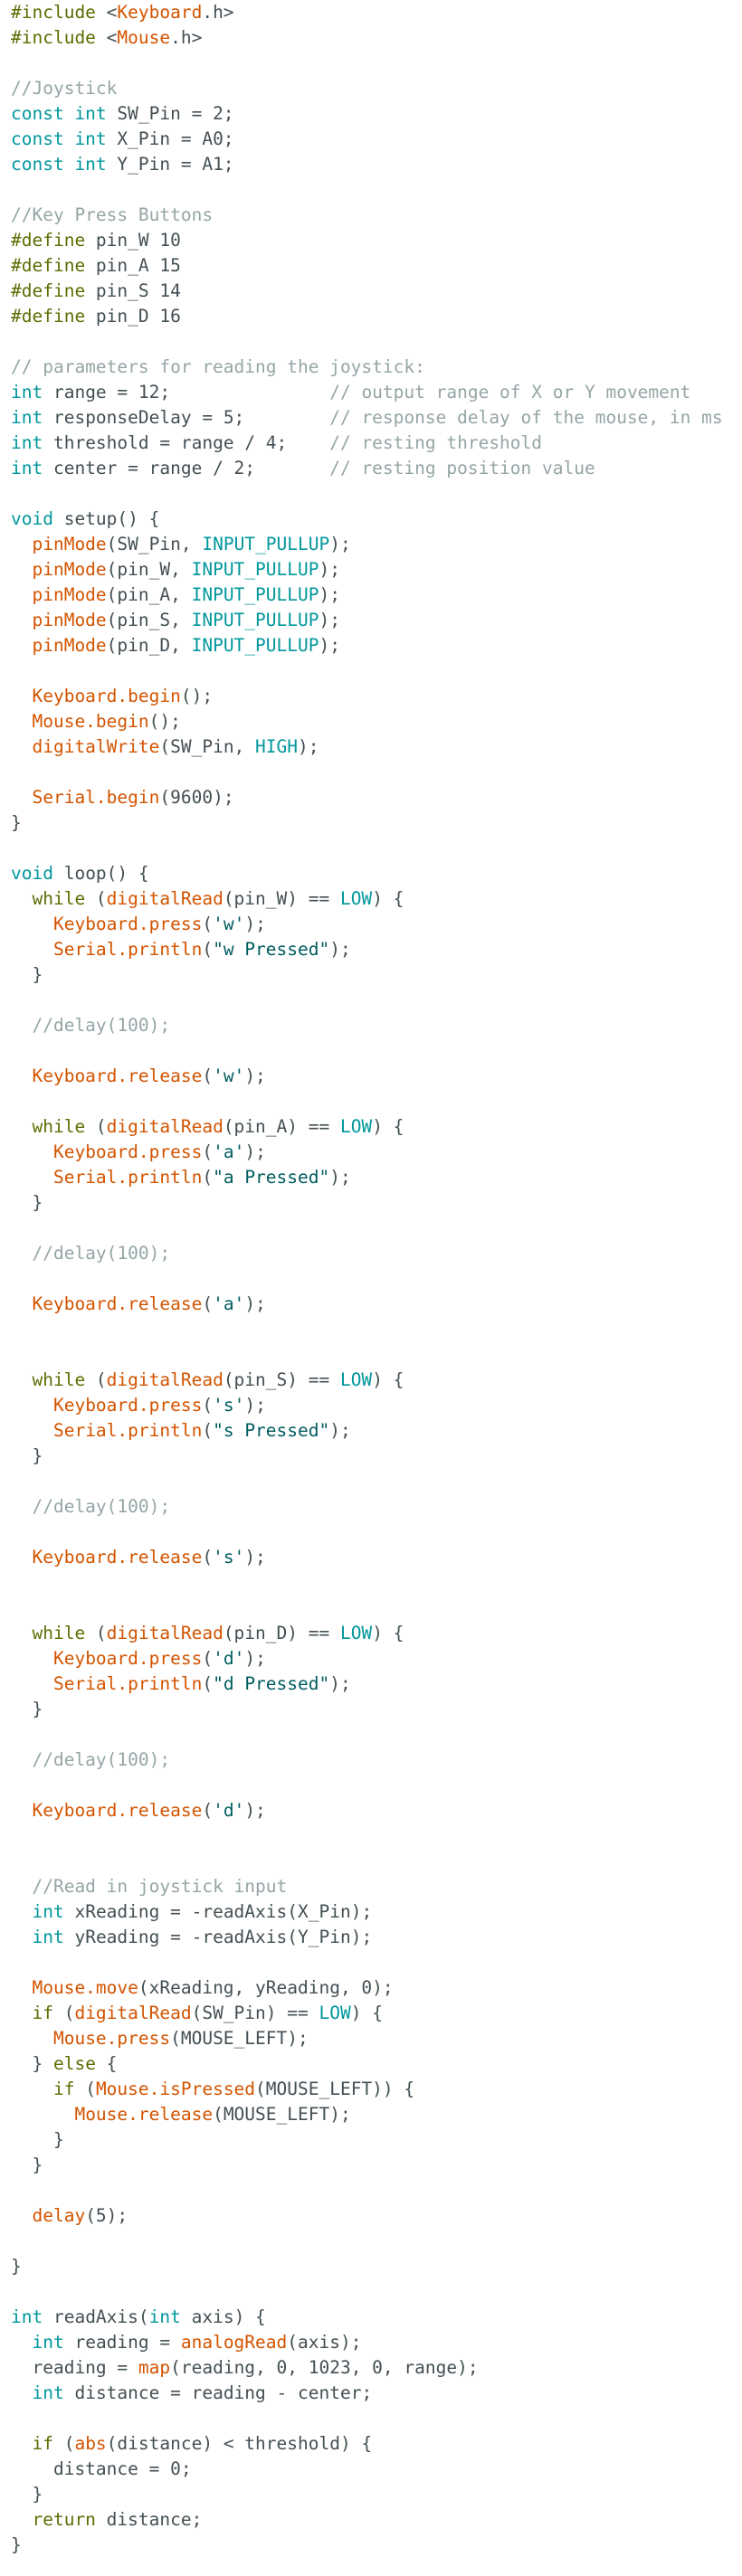 The width and height of the screenshot is (742, 2576). Describe the element at coordinates (373, 519) in the screenshot. I see `code-line: void setup() {` at that location.